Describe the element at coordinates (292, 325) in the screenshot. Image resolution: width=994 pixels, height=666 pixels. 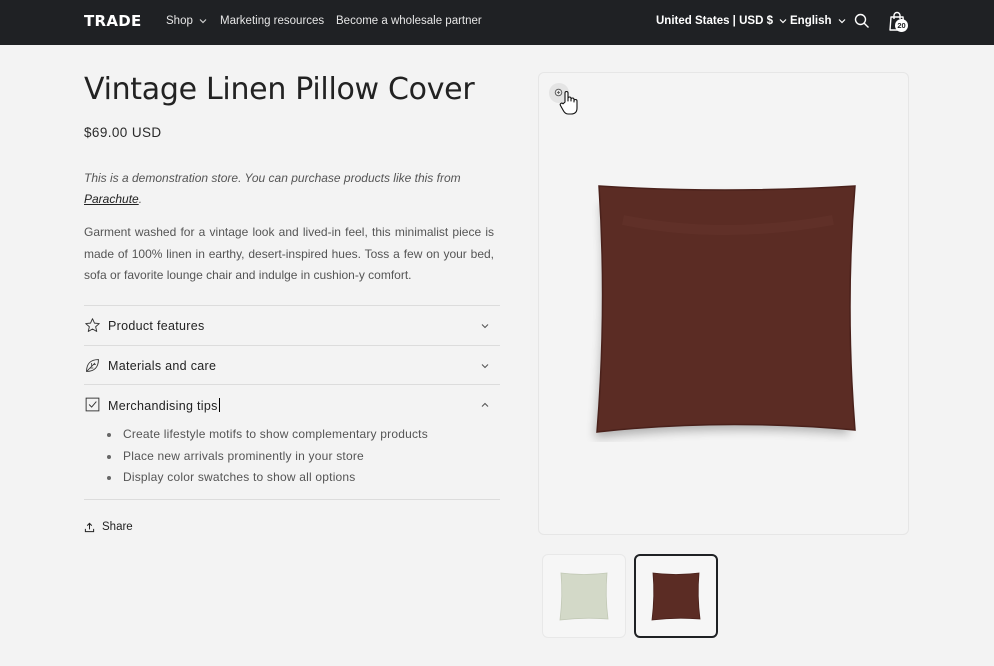
I see `accordion-product-features: Product features` at that location.